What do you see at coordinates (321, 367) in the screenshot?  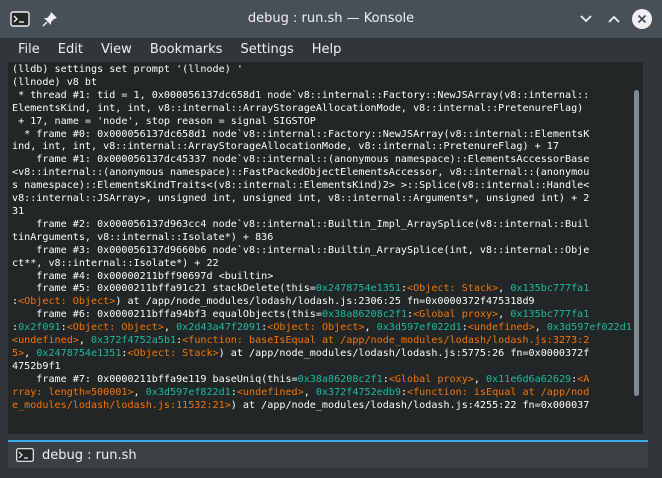 I see `terminal-line: 4752b9f1` at bounding box center [321, 367].